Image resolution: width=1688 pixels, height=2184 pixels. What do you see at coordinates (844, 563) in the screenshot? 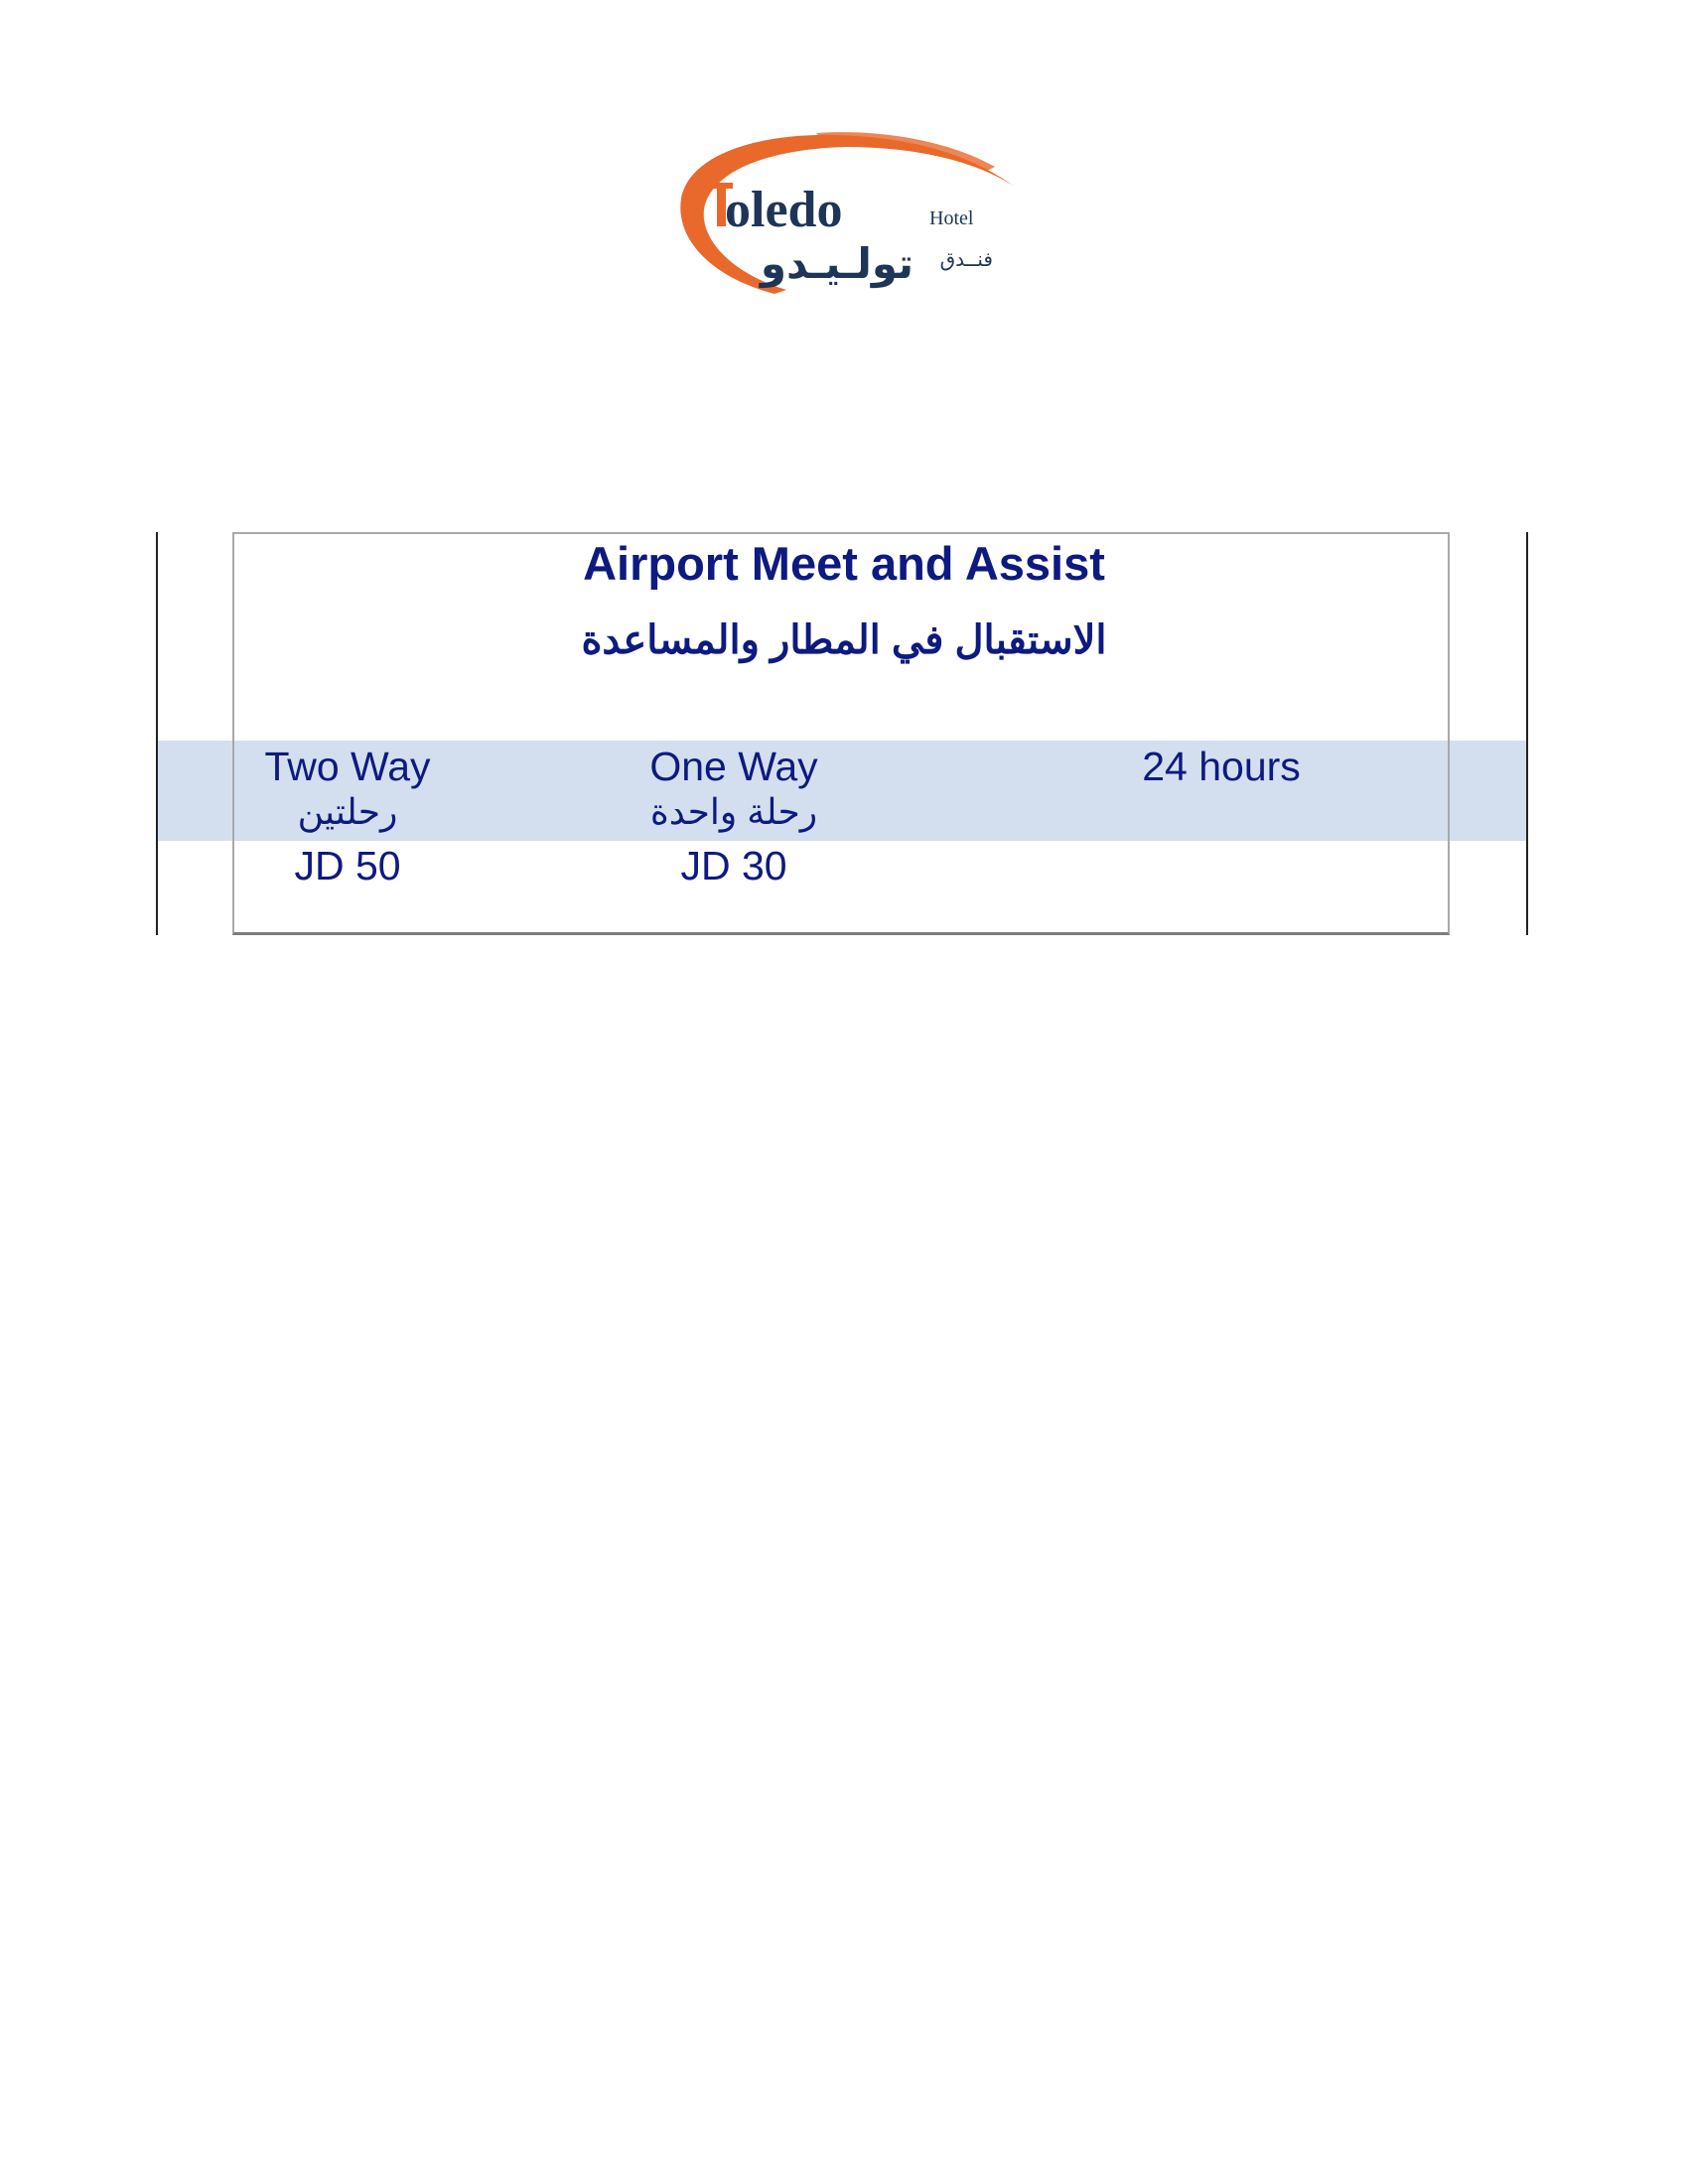
I see `title-english: Airport Meet and Assist` at bounding box center [844, 563].